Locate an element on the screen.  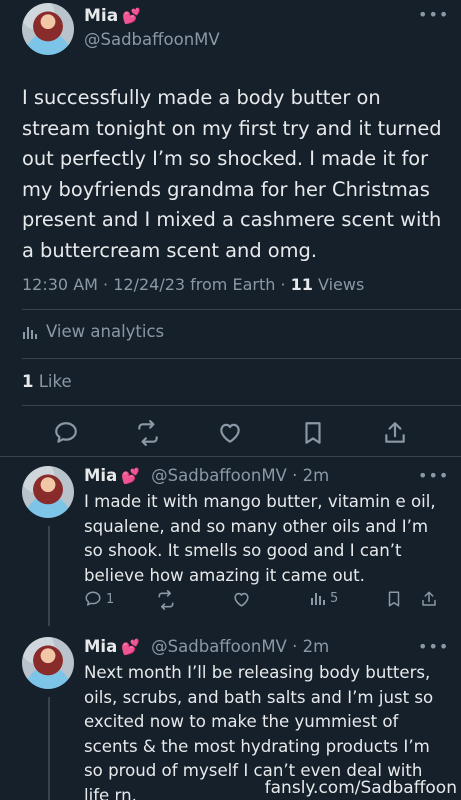
views-label: Views is located at coordinates (338, 284).